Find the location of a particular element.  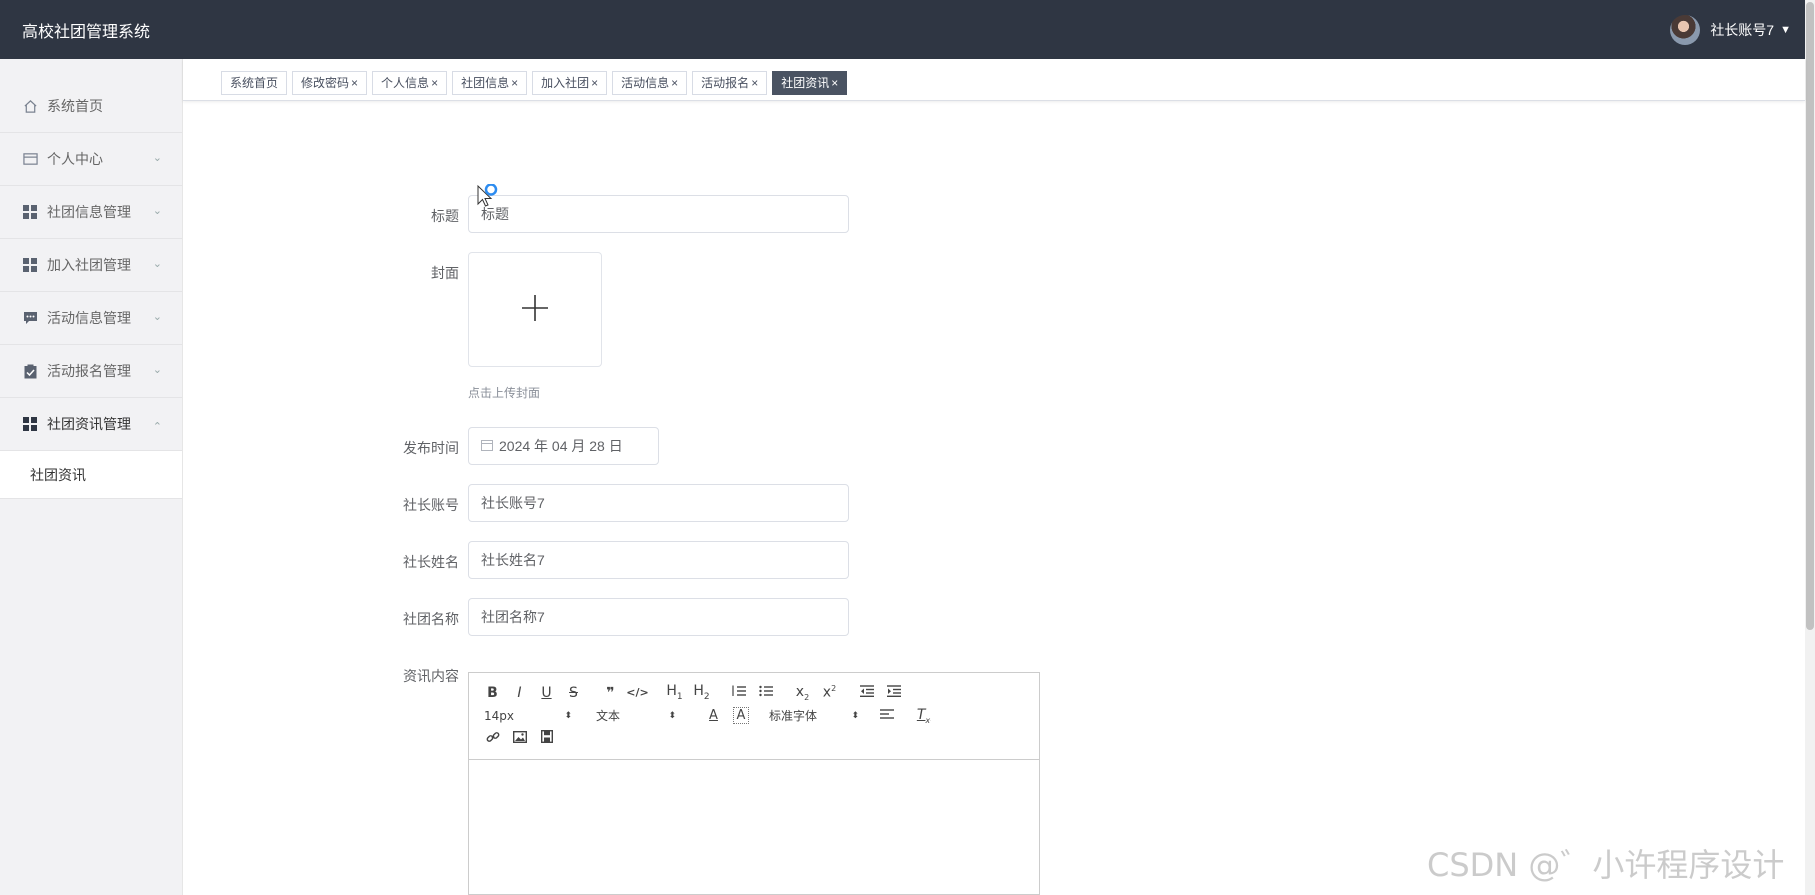

top-header: 高校社团管理系统 社长账号7 ▼ is located at coordinates (902, 29).